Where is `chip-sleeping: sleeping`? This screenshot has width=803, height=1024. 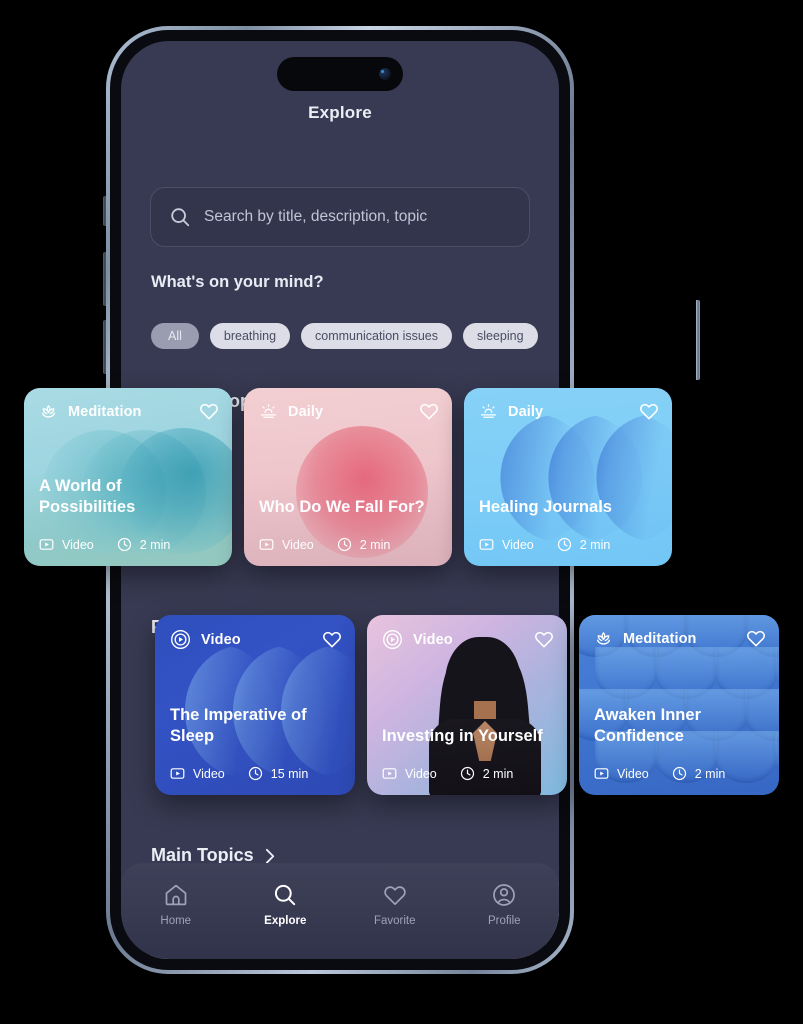
chip-sleeping: sleeping is located at coordinates (500, 336).